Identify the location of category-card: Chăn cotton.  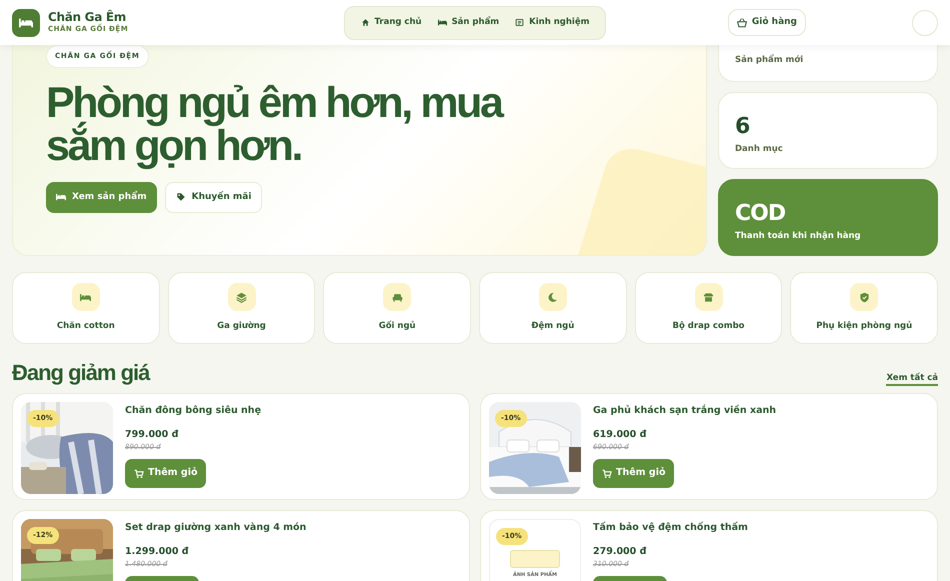
(86, 308).